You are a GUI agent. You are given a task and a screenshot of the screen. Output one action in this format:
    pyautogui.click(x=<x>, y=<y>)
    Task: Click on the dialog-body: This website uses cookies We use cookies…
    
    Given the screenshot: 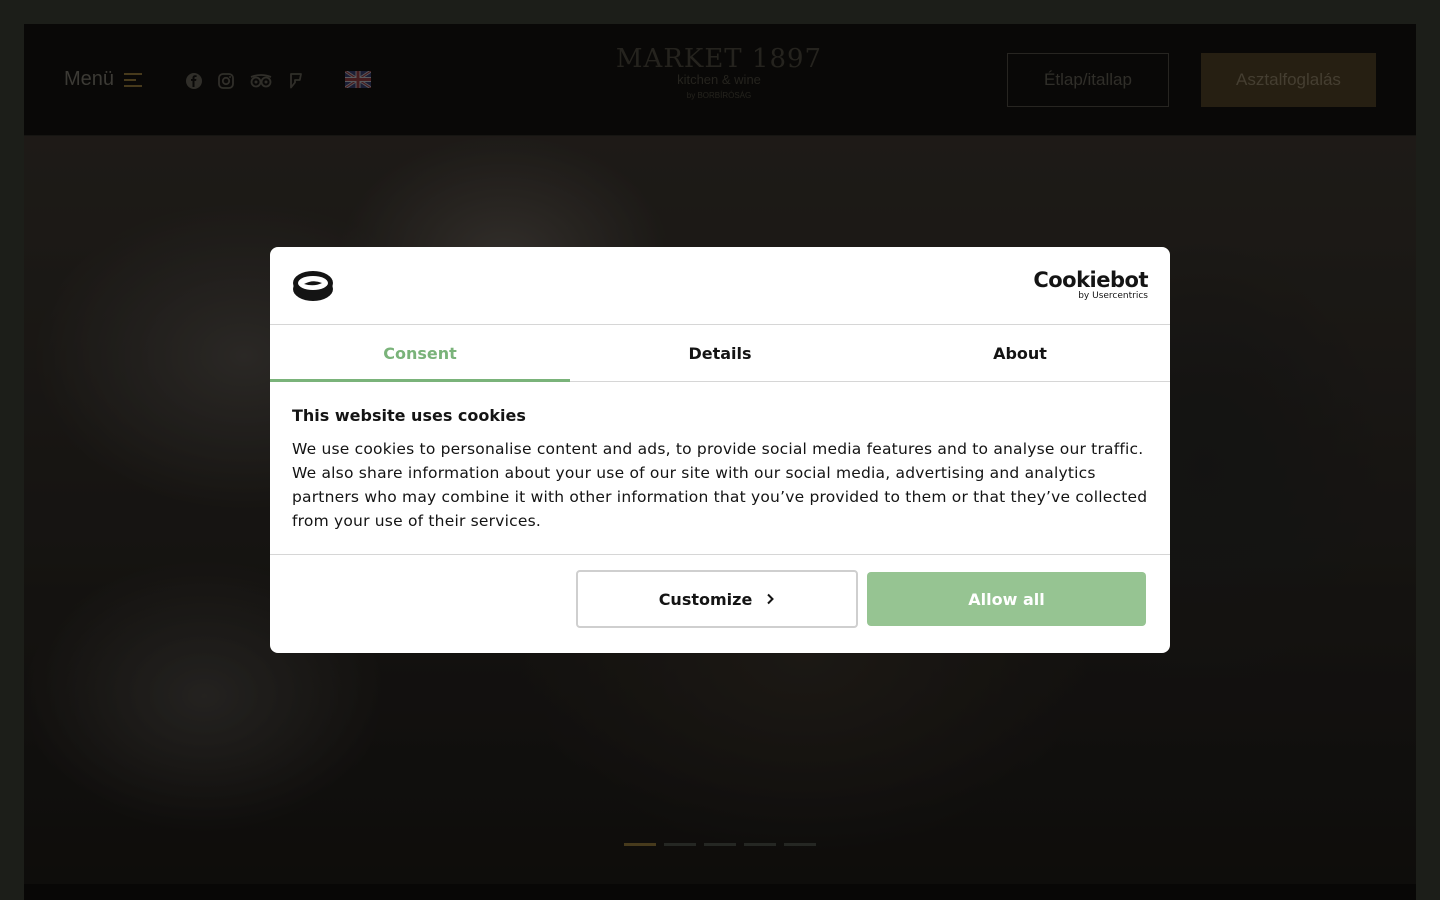 What is the action you would take?
    pyautogui.click(x=720, y=468)
    